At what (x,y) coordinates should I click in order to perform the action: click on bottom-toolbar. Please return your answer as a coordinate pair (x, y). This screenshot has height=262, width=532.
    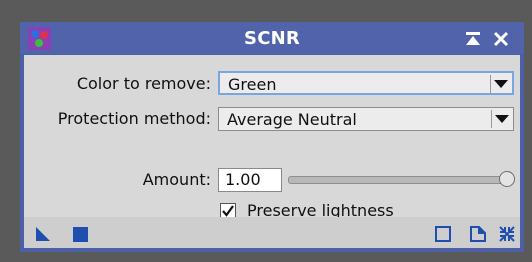
    Looking at the image, I should click on (272, 232).